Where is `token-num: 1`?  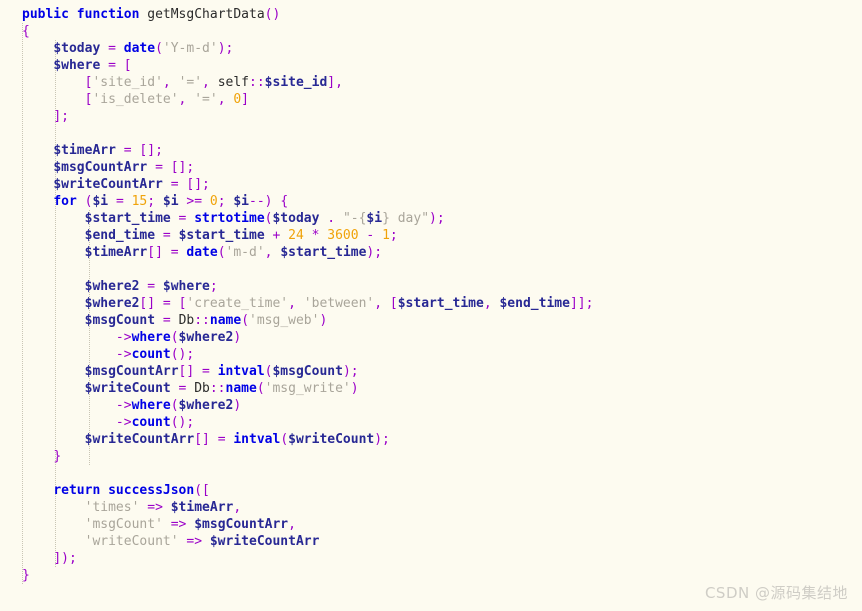 token-num: 1 is located at coordinates (386, 235).